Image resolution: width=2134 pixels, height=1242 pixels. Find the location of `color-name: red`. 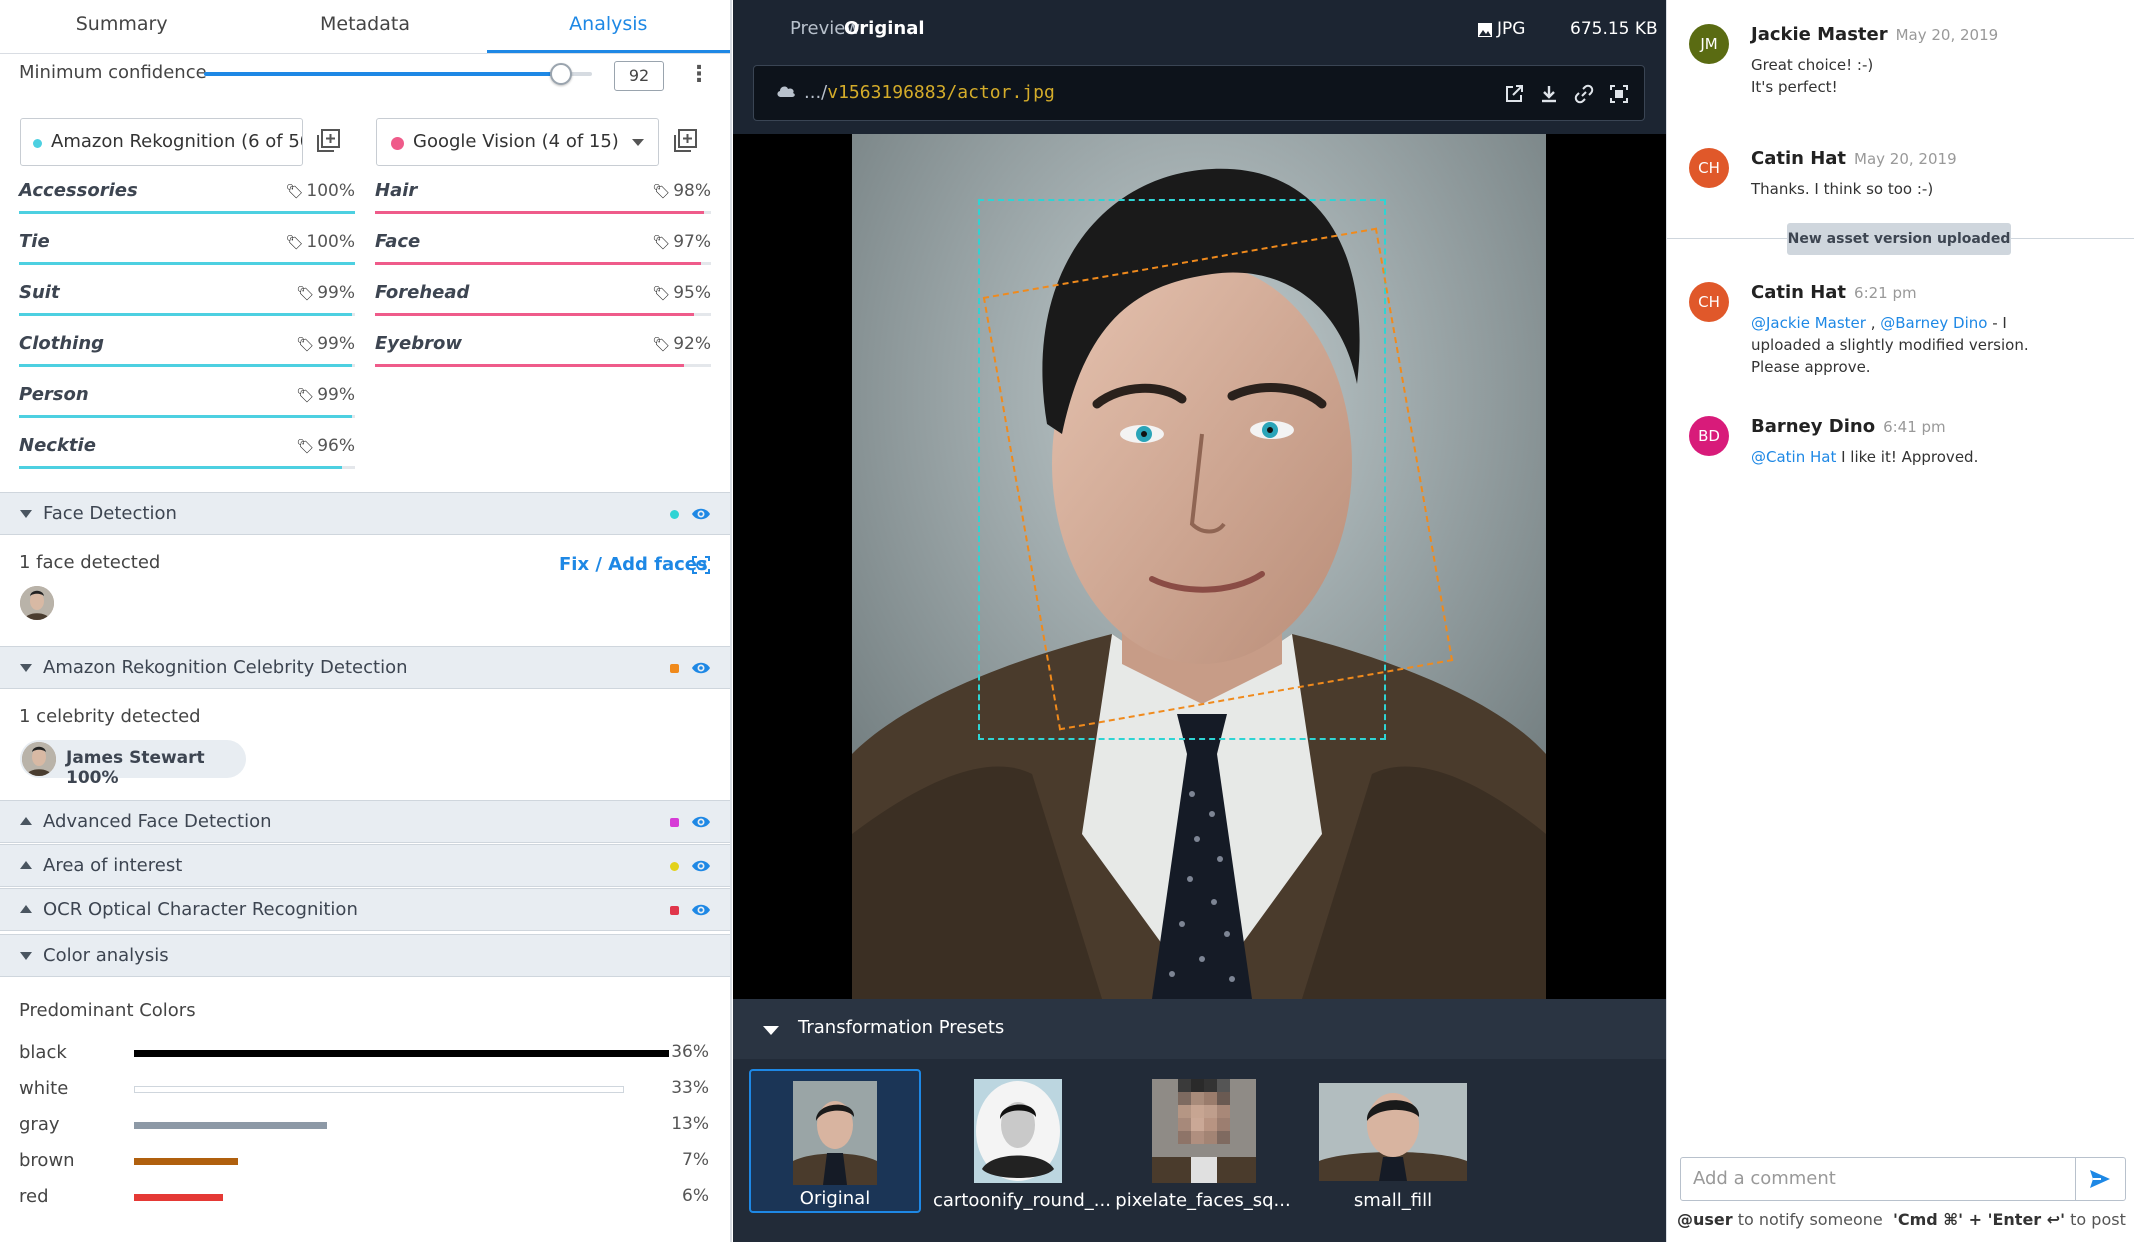

color-name: red is located at coordinates (34, 1196).